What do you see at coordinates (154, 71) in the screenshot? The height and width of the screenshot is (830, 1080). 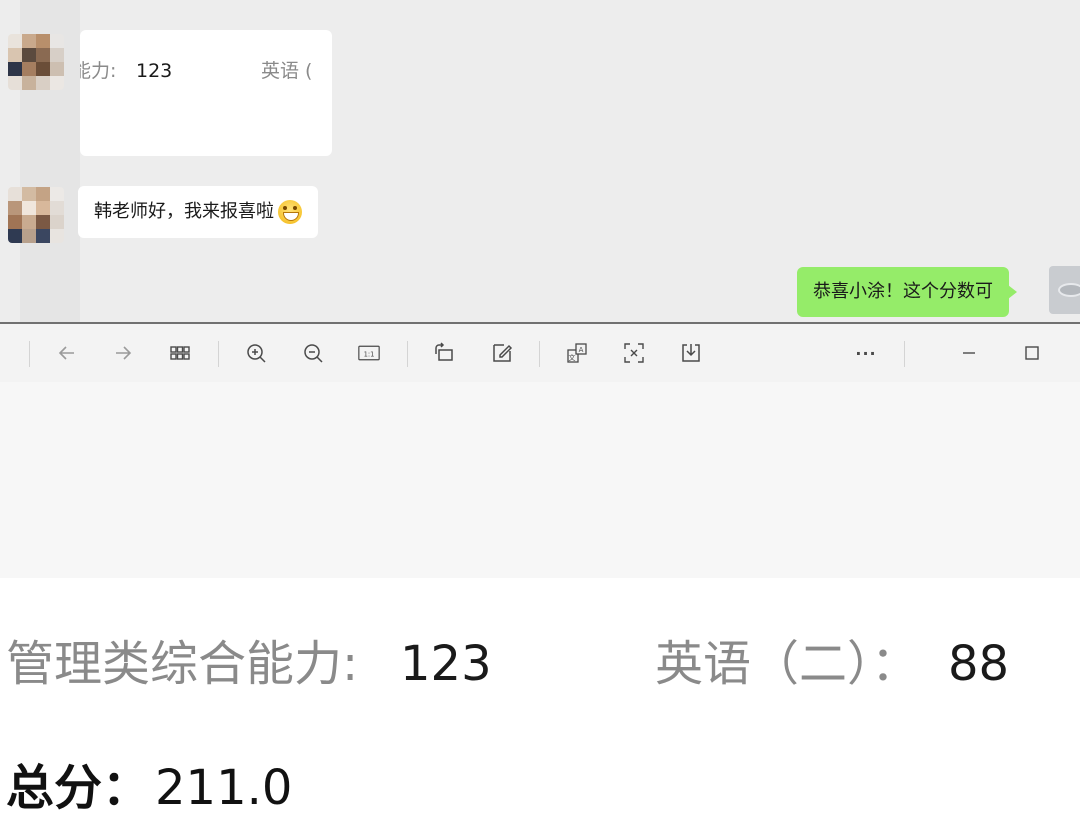 I see `card-score-ability: 123` at bounding box center [154, 71].